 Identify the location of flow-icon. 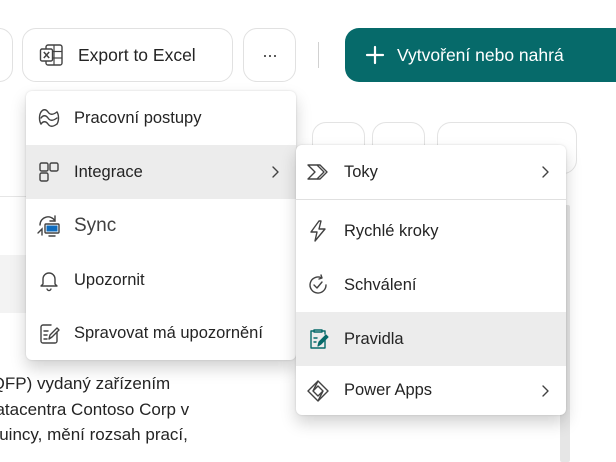
(318, 172).